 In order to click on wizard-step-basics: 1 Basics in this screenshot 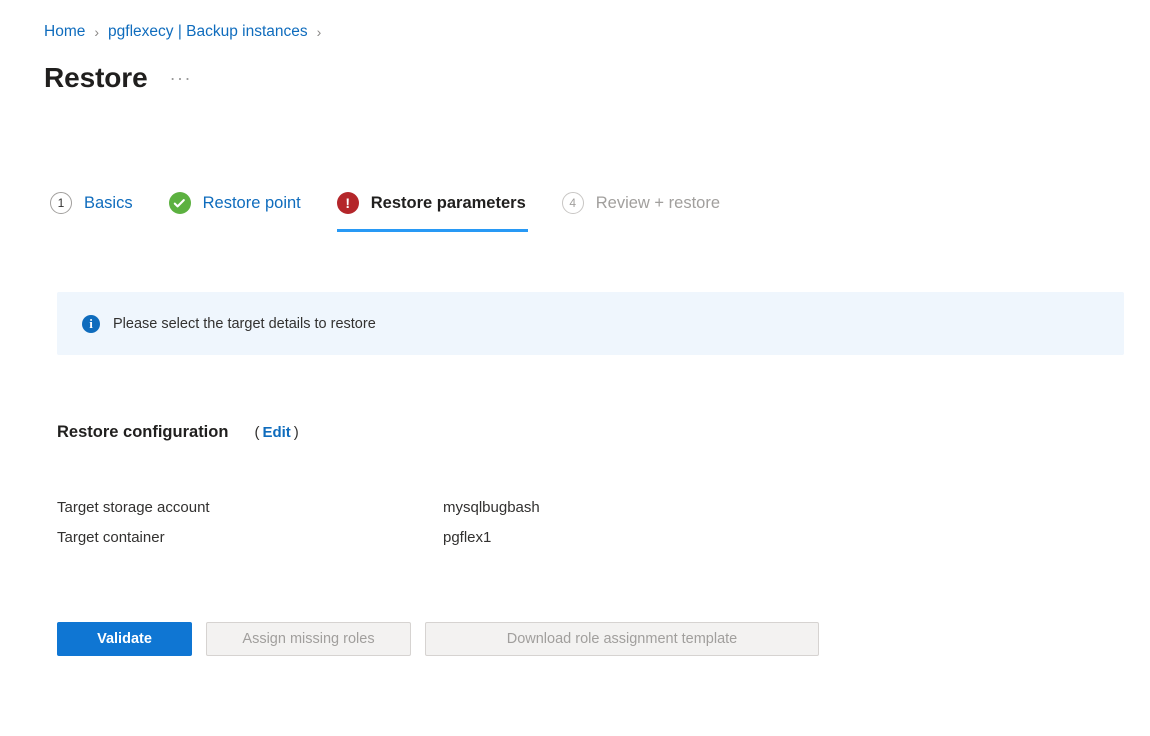, I will do `click(91, 203)`.